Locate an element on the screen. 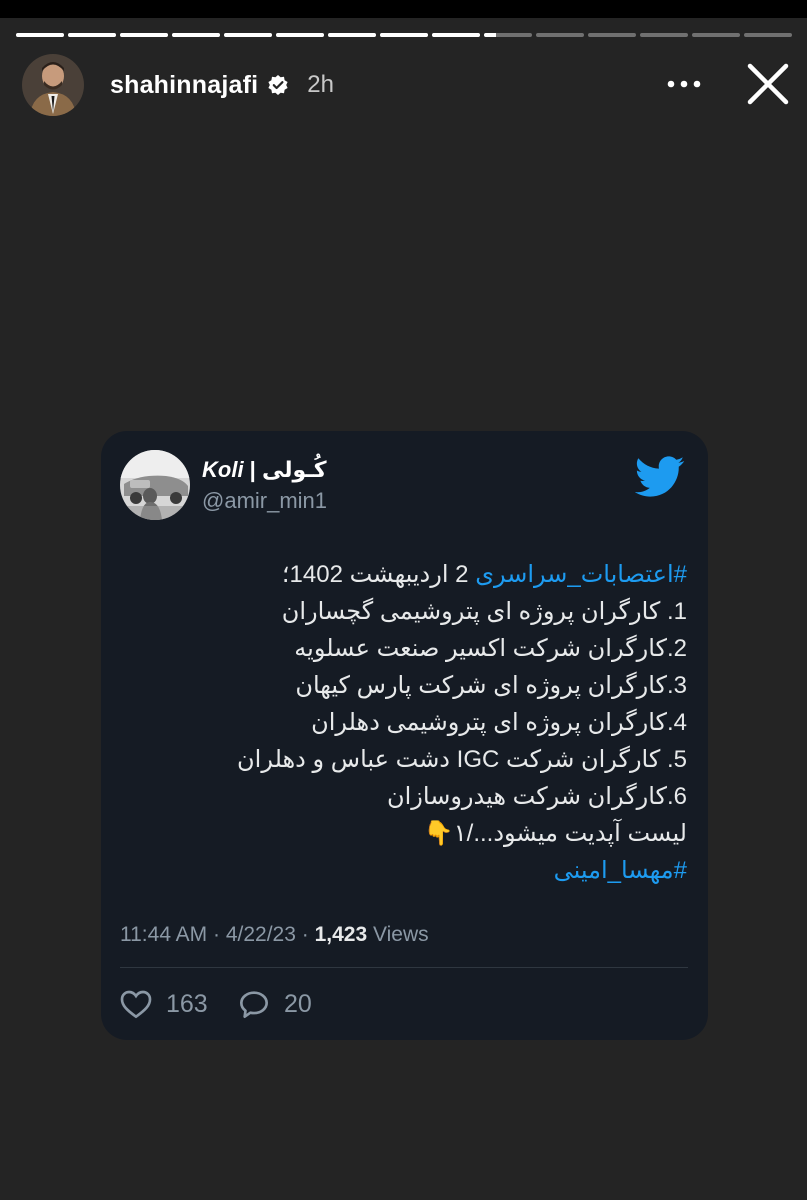  tweet-line: #مهسا_امینی is located at coordinates (414, 870).